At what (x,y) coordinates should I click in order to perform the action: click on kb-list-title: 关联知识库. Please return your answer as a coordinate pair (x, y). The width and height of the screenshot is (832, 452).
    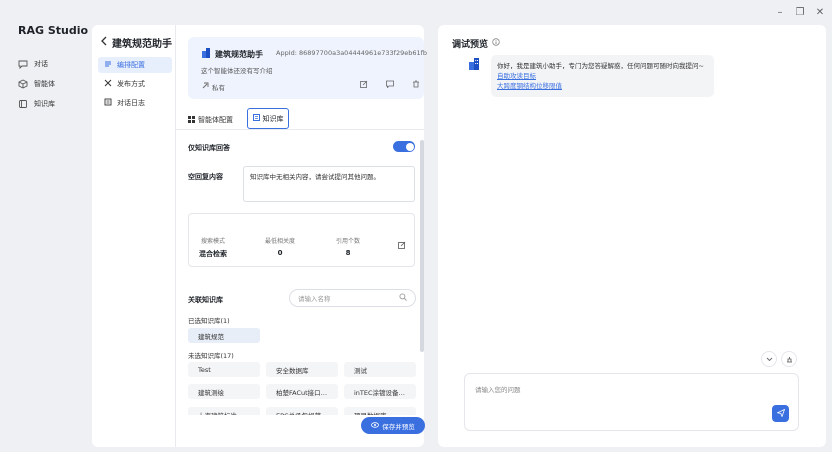
    Looking at the image, I should click on (205, 300).